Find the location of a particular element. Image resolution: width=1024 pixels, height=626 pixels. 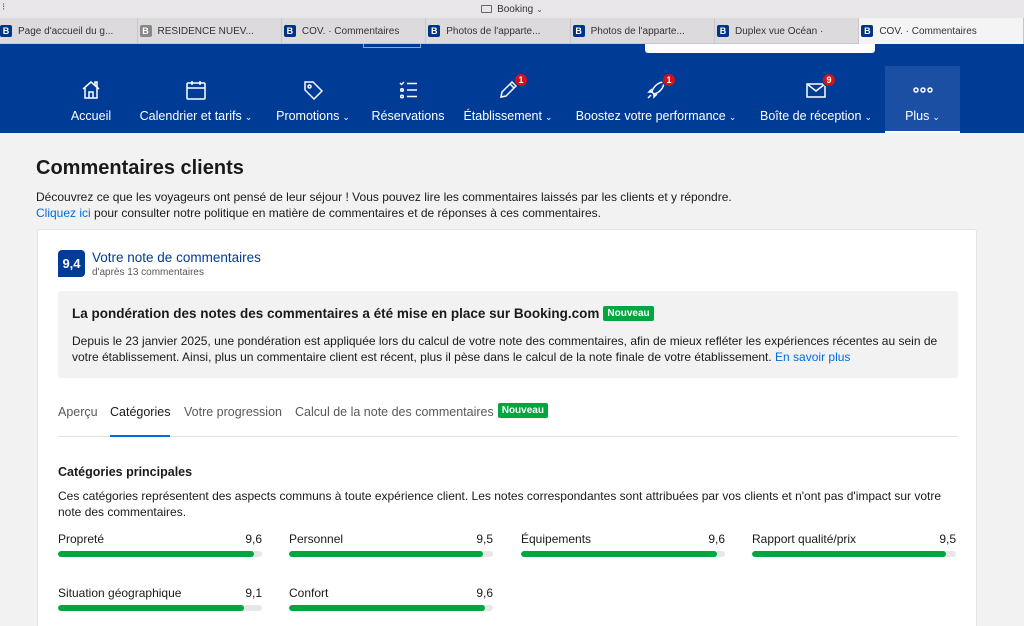

metric-label: Propreté is located at coordinates (81, 539).